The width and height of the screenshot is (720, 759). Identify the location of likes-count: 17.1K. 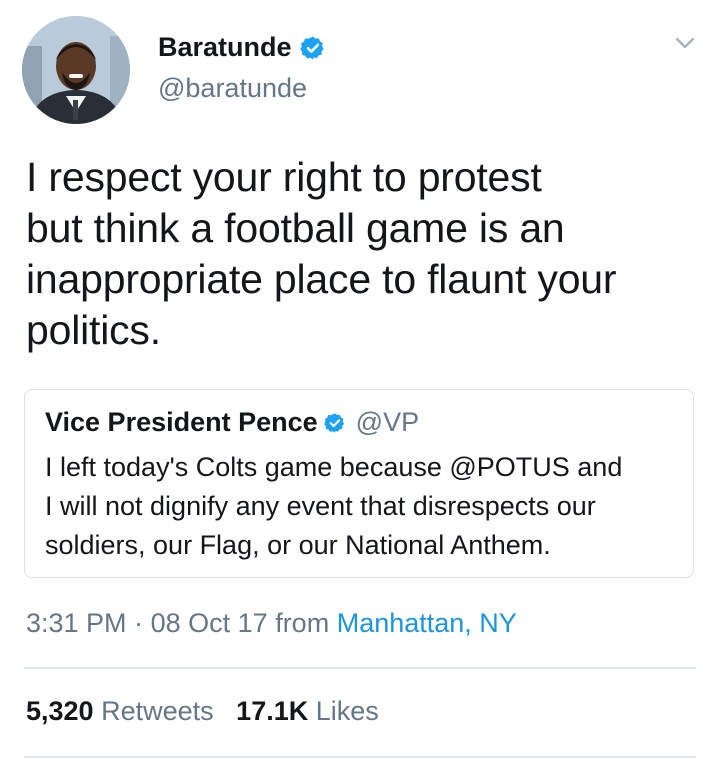
(272, 711).